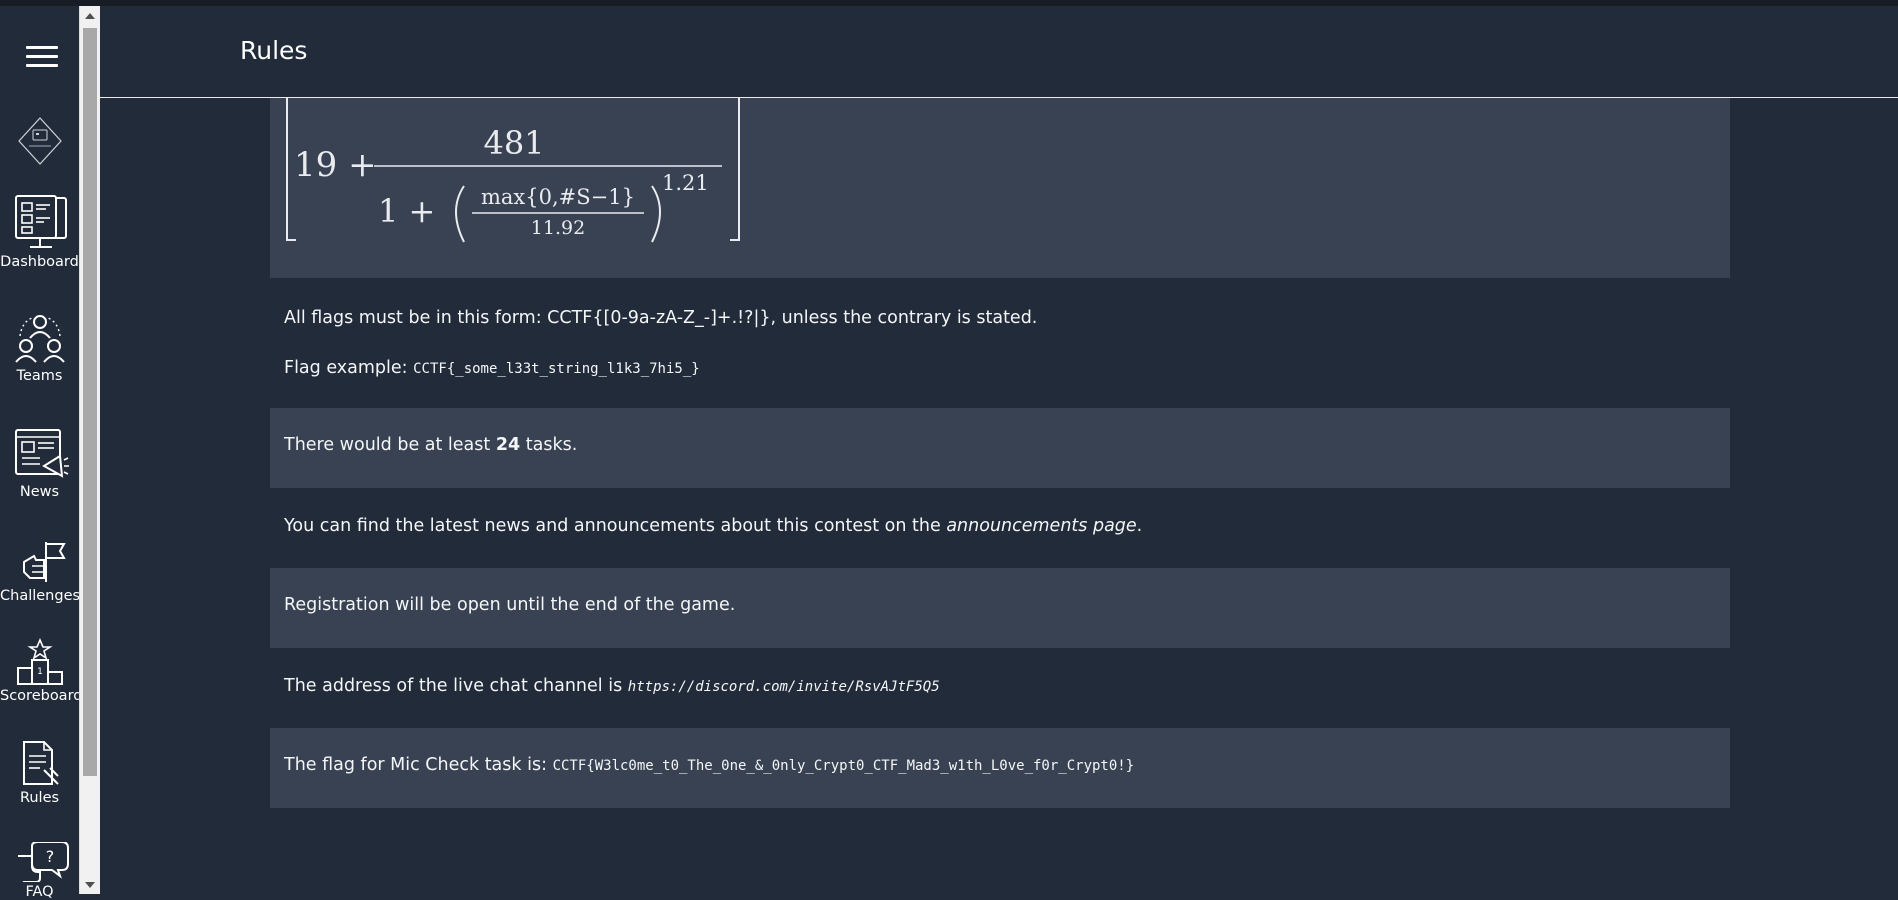  What do you see at coordinates (39, 492) in the screenshot?
I see `sidebar-item-label: News` at bounding box center [39, 492].